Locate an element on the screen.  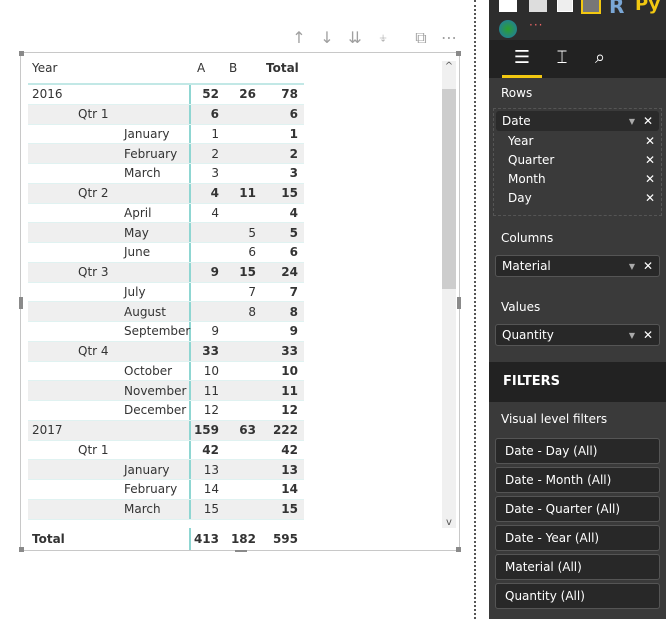
matrix-row: September 9 9 is located at coordinates (166, 332).